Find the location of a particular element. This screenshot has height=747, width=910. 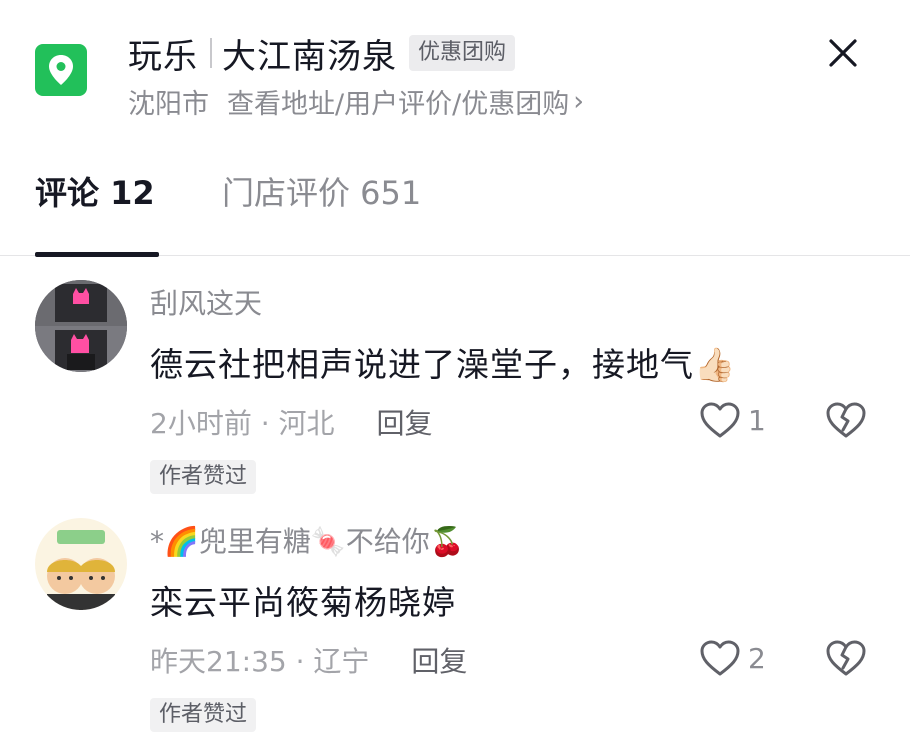

location-pin-icon is located at coordinates (61, 70).